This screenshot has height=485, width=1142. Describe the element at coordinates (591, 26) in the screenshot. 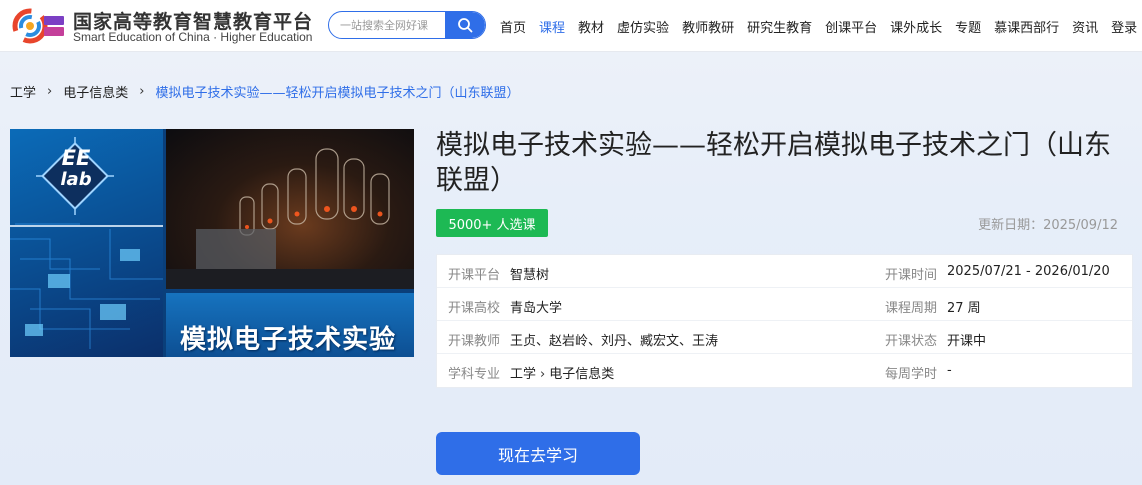

I see `nav-textbooks: 教材` at that location.